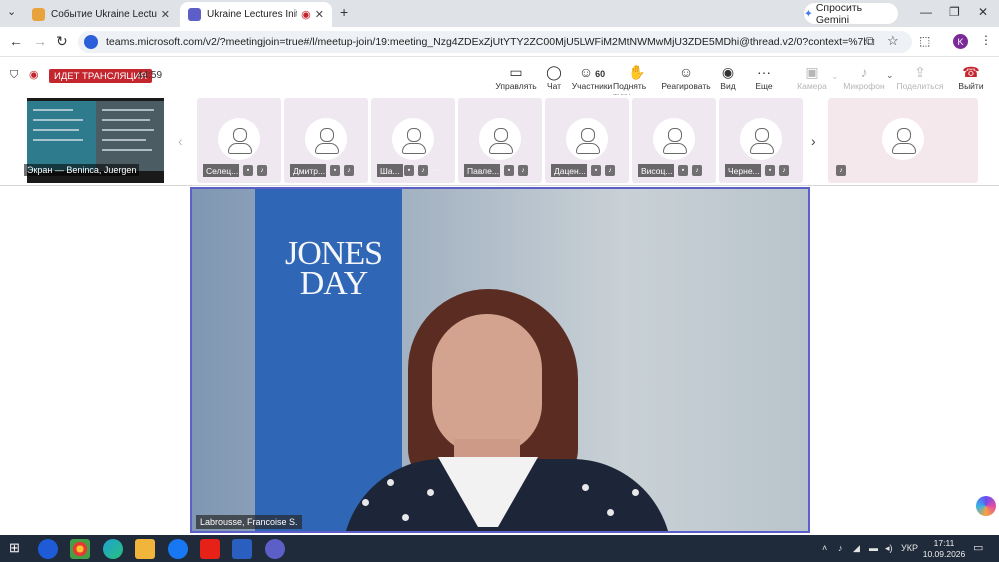  What do you see at coordinates (130, 136) in the screenshot?
I see `slide-right-panel` at bounding box center [130, 136].